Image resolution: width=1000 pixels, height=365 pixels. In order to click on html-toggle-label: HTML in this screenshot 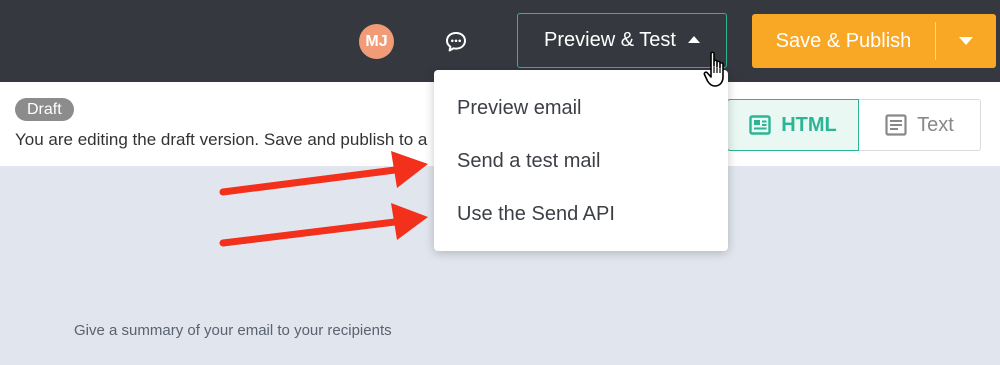, I will do `click(809, 124)`.